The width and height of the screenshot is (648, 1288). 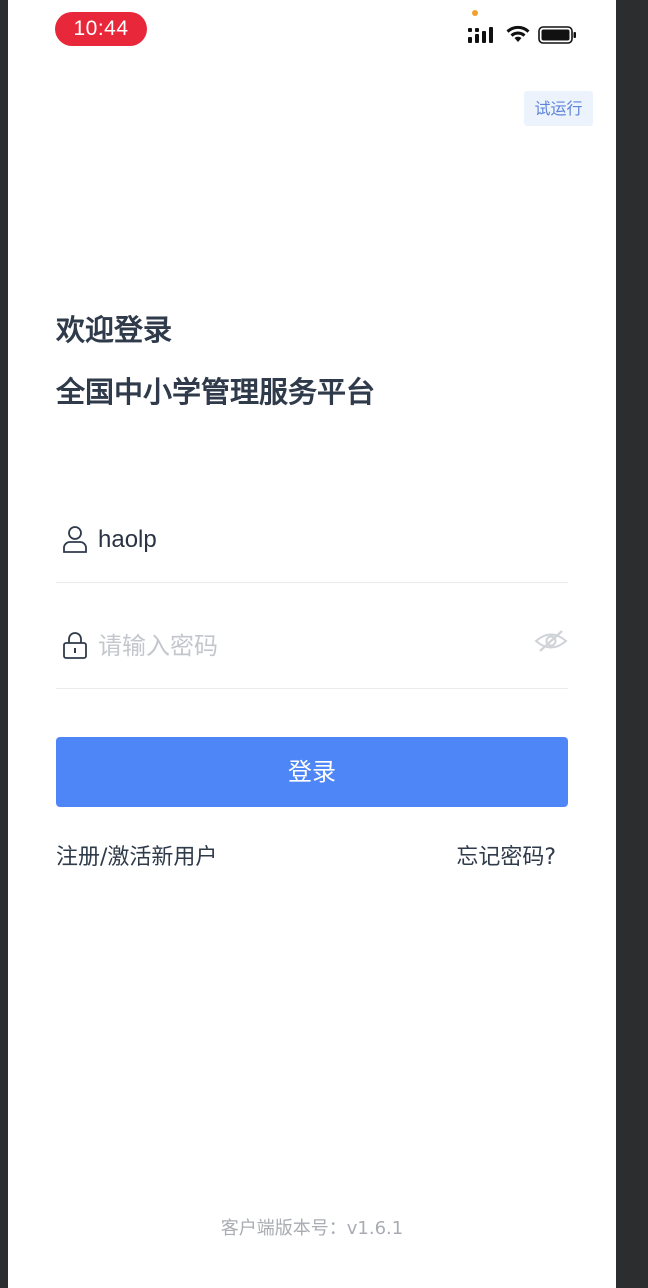 What do you see at coordinates (127, 540) in the screenshot?
I see `username-value: haolp` at bounding box center [127, 540].